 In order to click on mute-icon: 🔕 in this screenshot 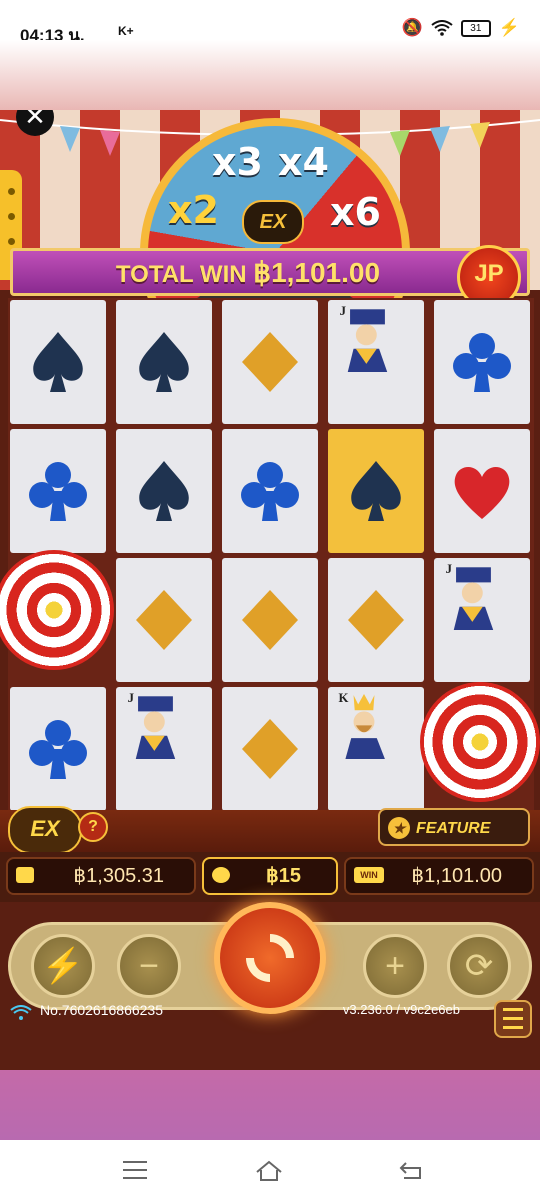, I will do `click(412, 27)`.